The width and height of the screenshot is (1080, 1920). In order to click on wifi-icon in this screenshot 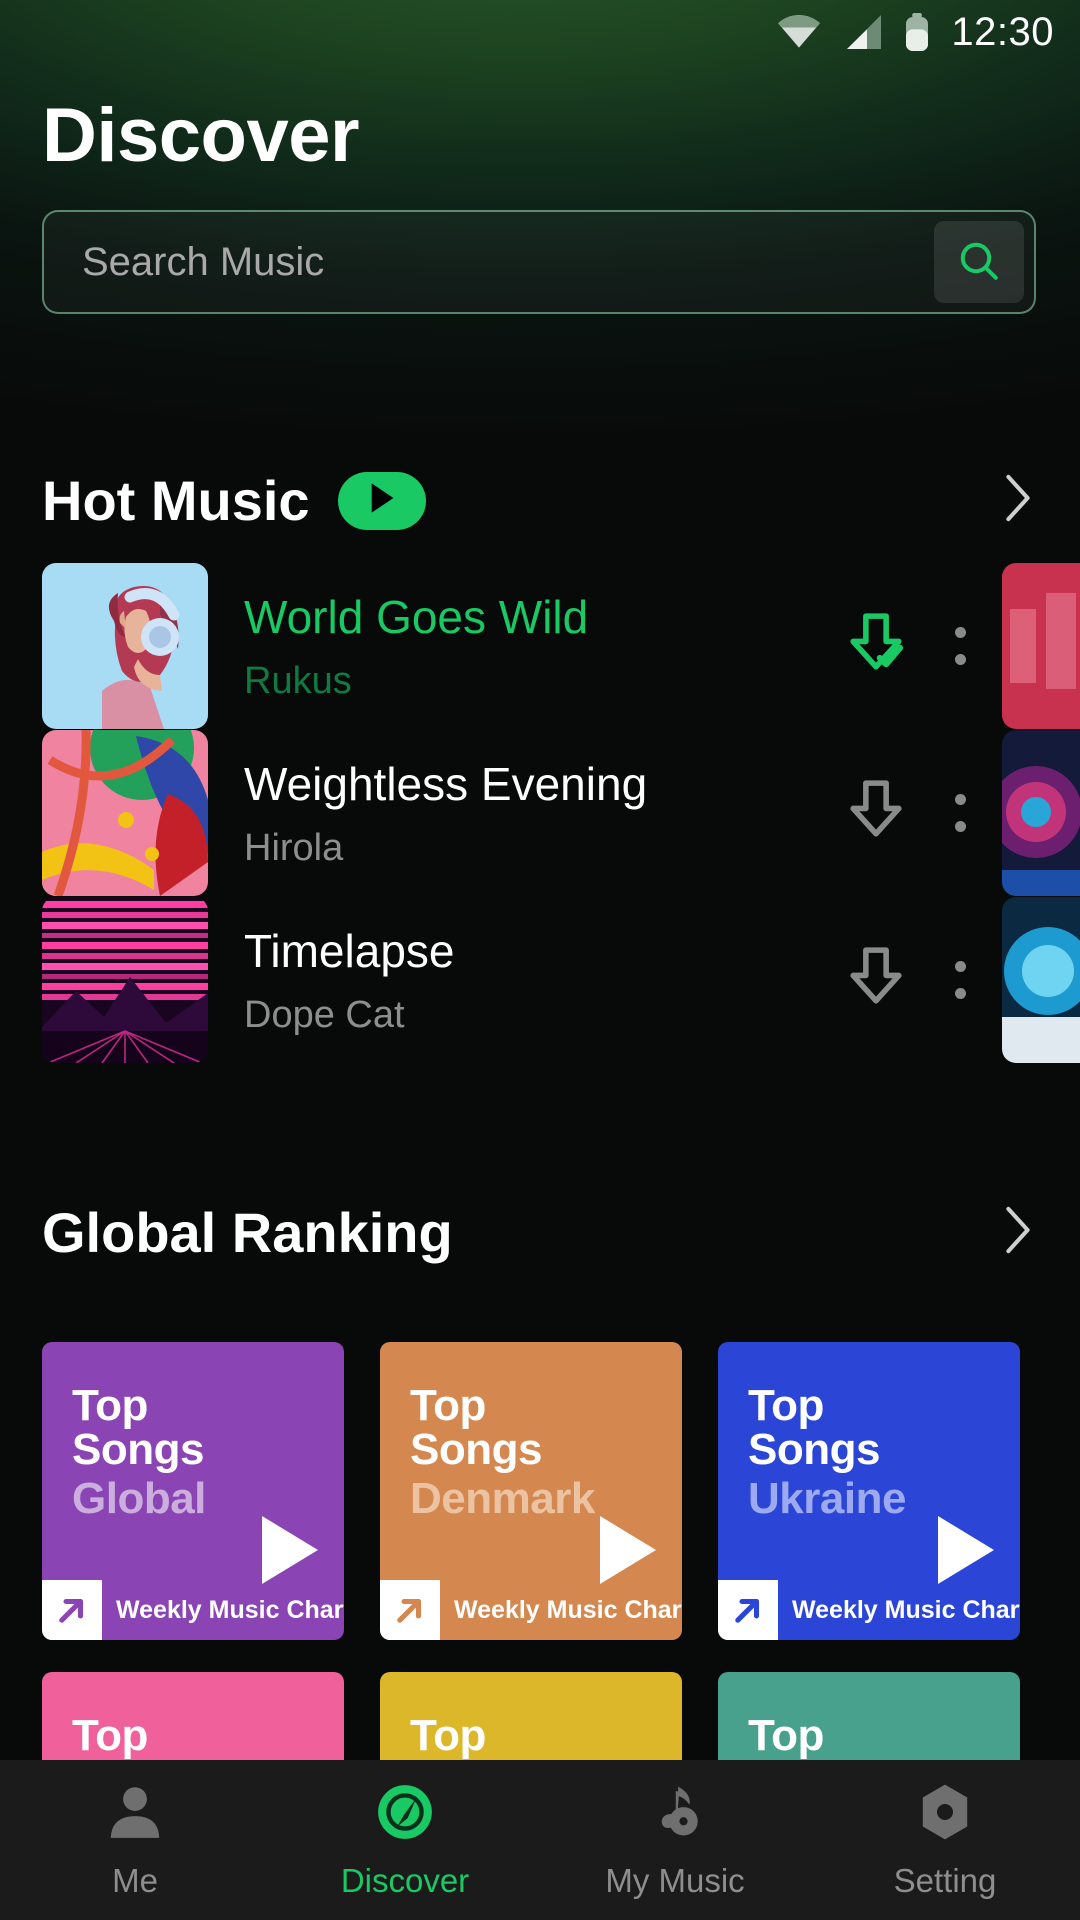, I will do `click(799, 32)`.